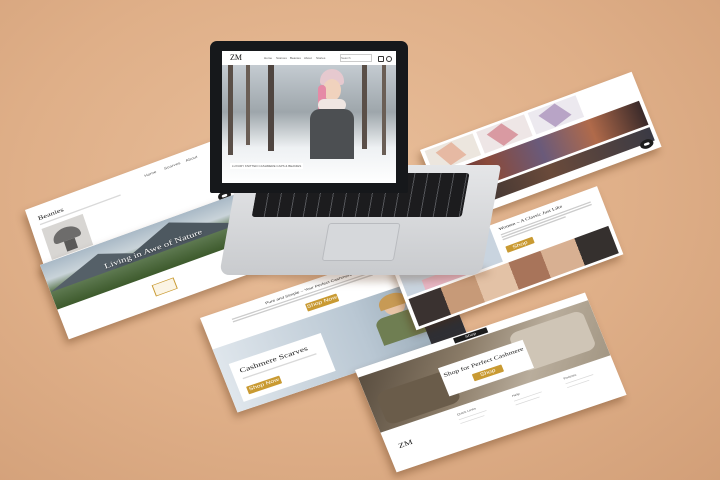 The width and height of the screenshot is (720, 480). What do you see at coordinates (381, 59) in the screenshot?
I see `cart-icon` at bounding box center [381, 59].